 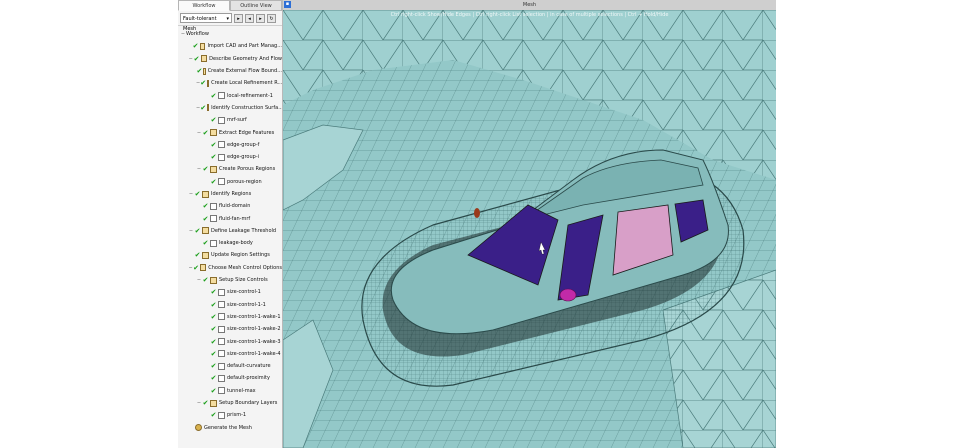 I want to click on workflow-item: − ✔ Describe Geometry And Flow, so click(x=230, y=59).